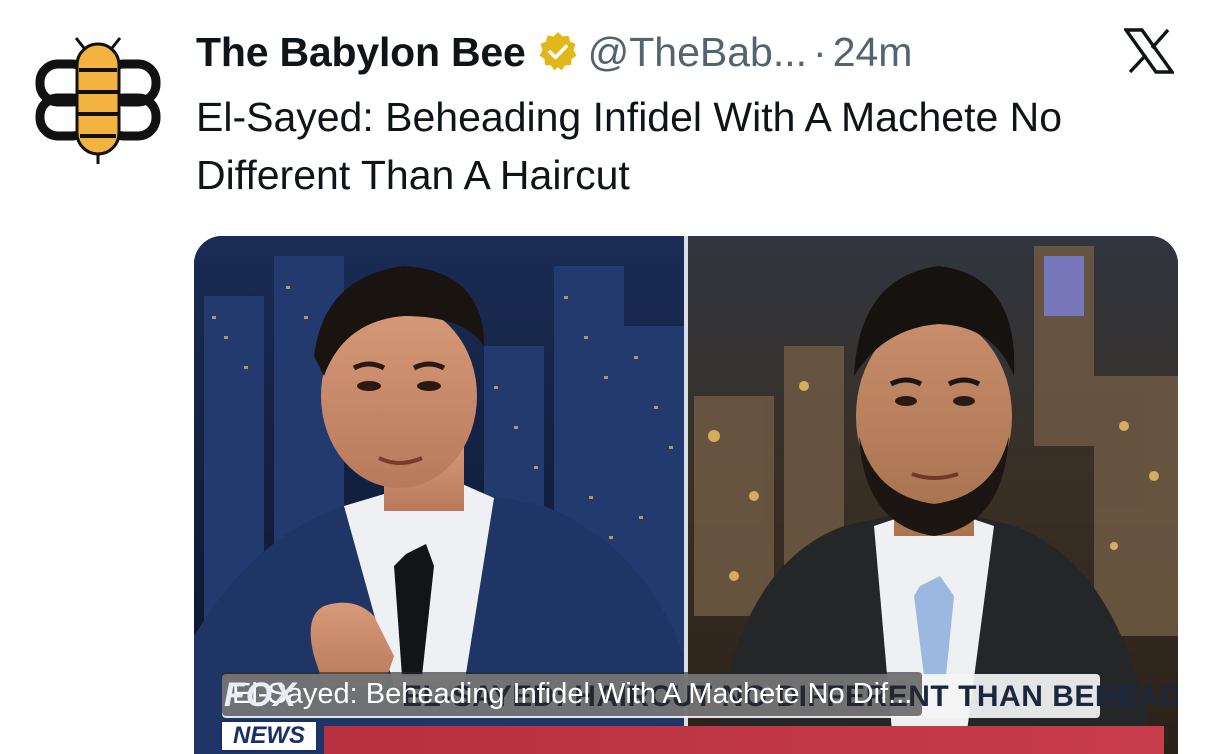  I want to click on tweet-header: The Babylon Bee @TheBab... · 24m, so click(554, 52).